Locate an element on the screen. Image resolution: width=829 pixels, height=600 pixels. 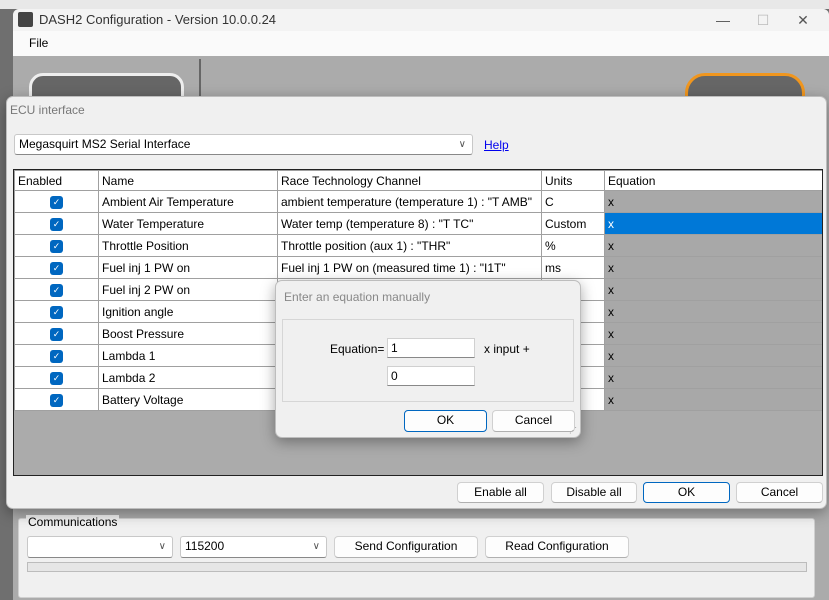
disable-all-button: Disable all is located at coordinates (594, 492).